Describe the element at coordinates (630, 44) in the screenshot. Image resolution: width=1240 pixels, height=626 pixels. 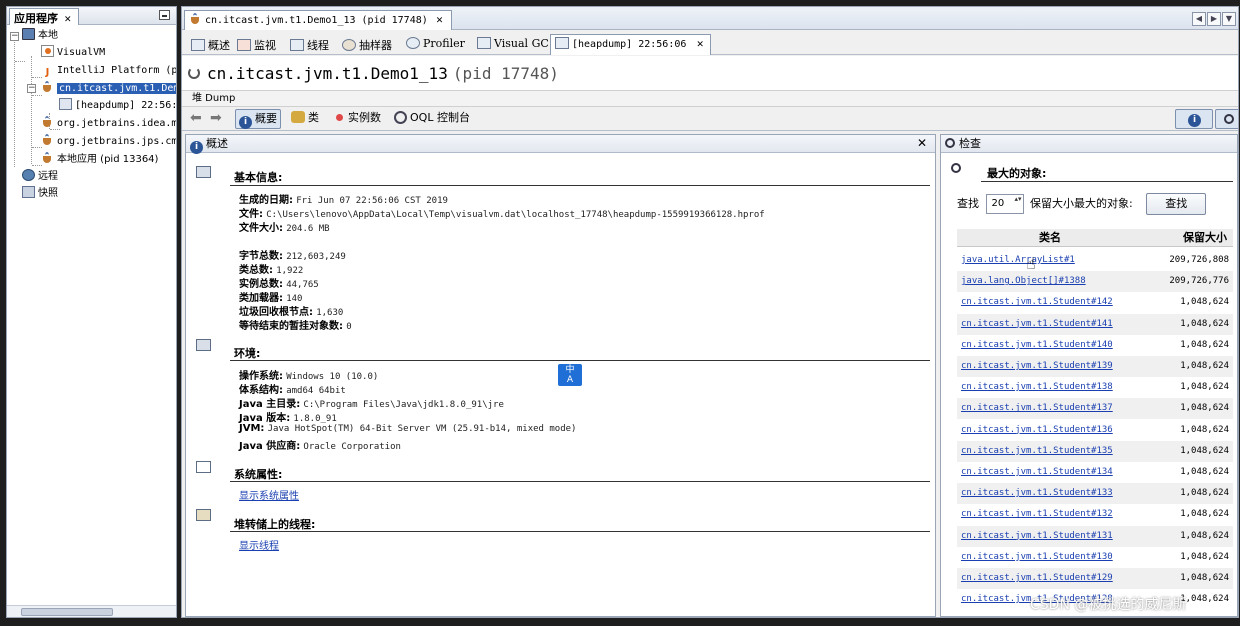
I see `tab-heapdump: [heapdump] 22:56:06 ✕` at that location.